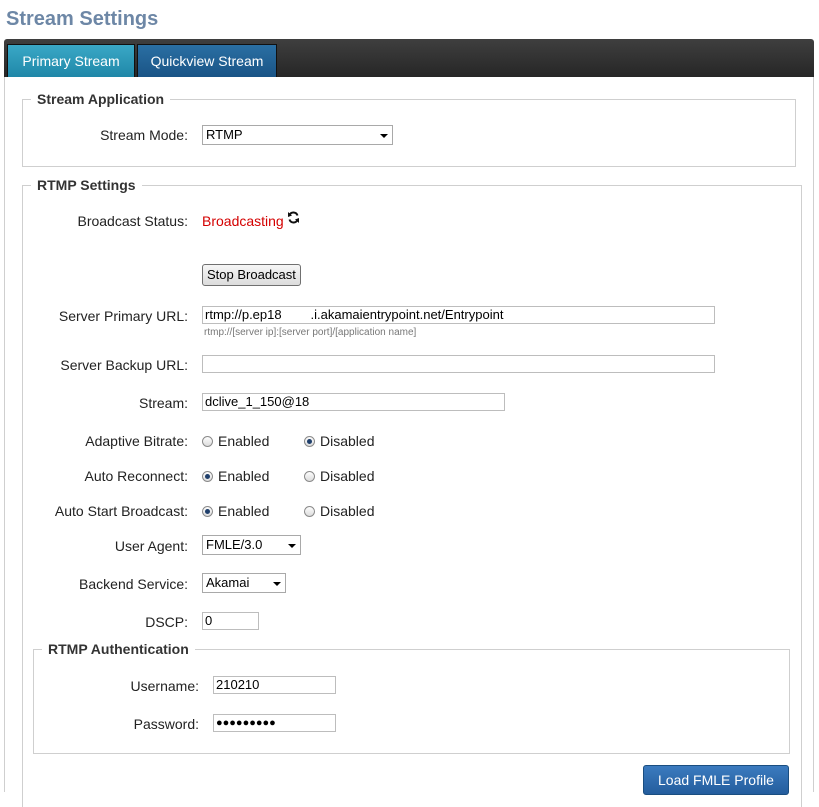 The image size is (819, 807). Describe the element at coordinates (136, 476) in the screenshot. I see `auto-reconnect-label: Auto Reconnect:` at that location.